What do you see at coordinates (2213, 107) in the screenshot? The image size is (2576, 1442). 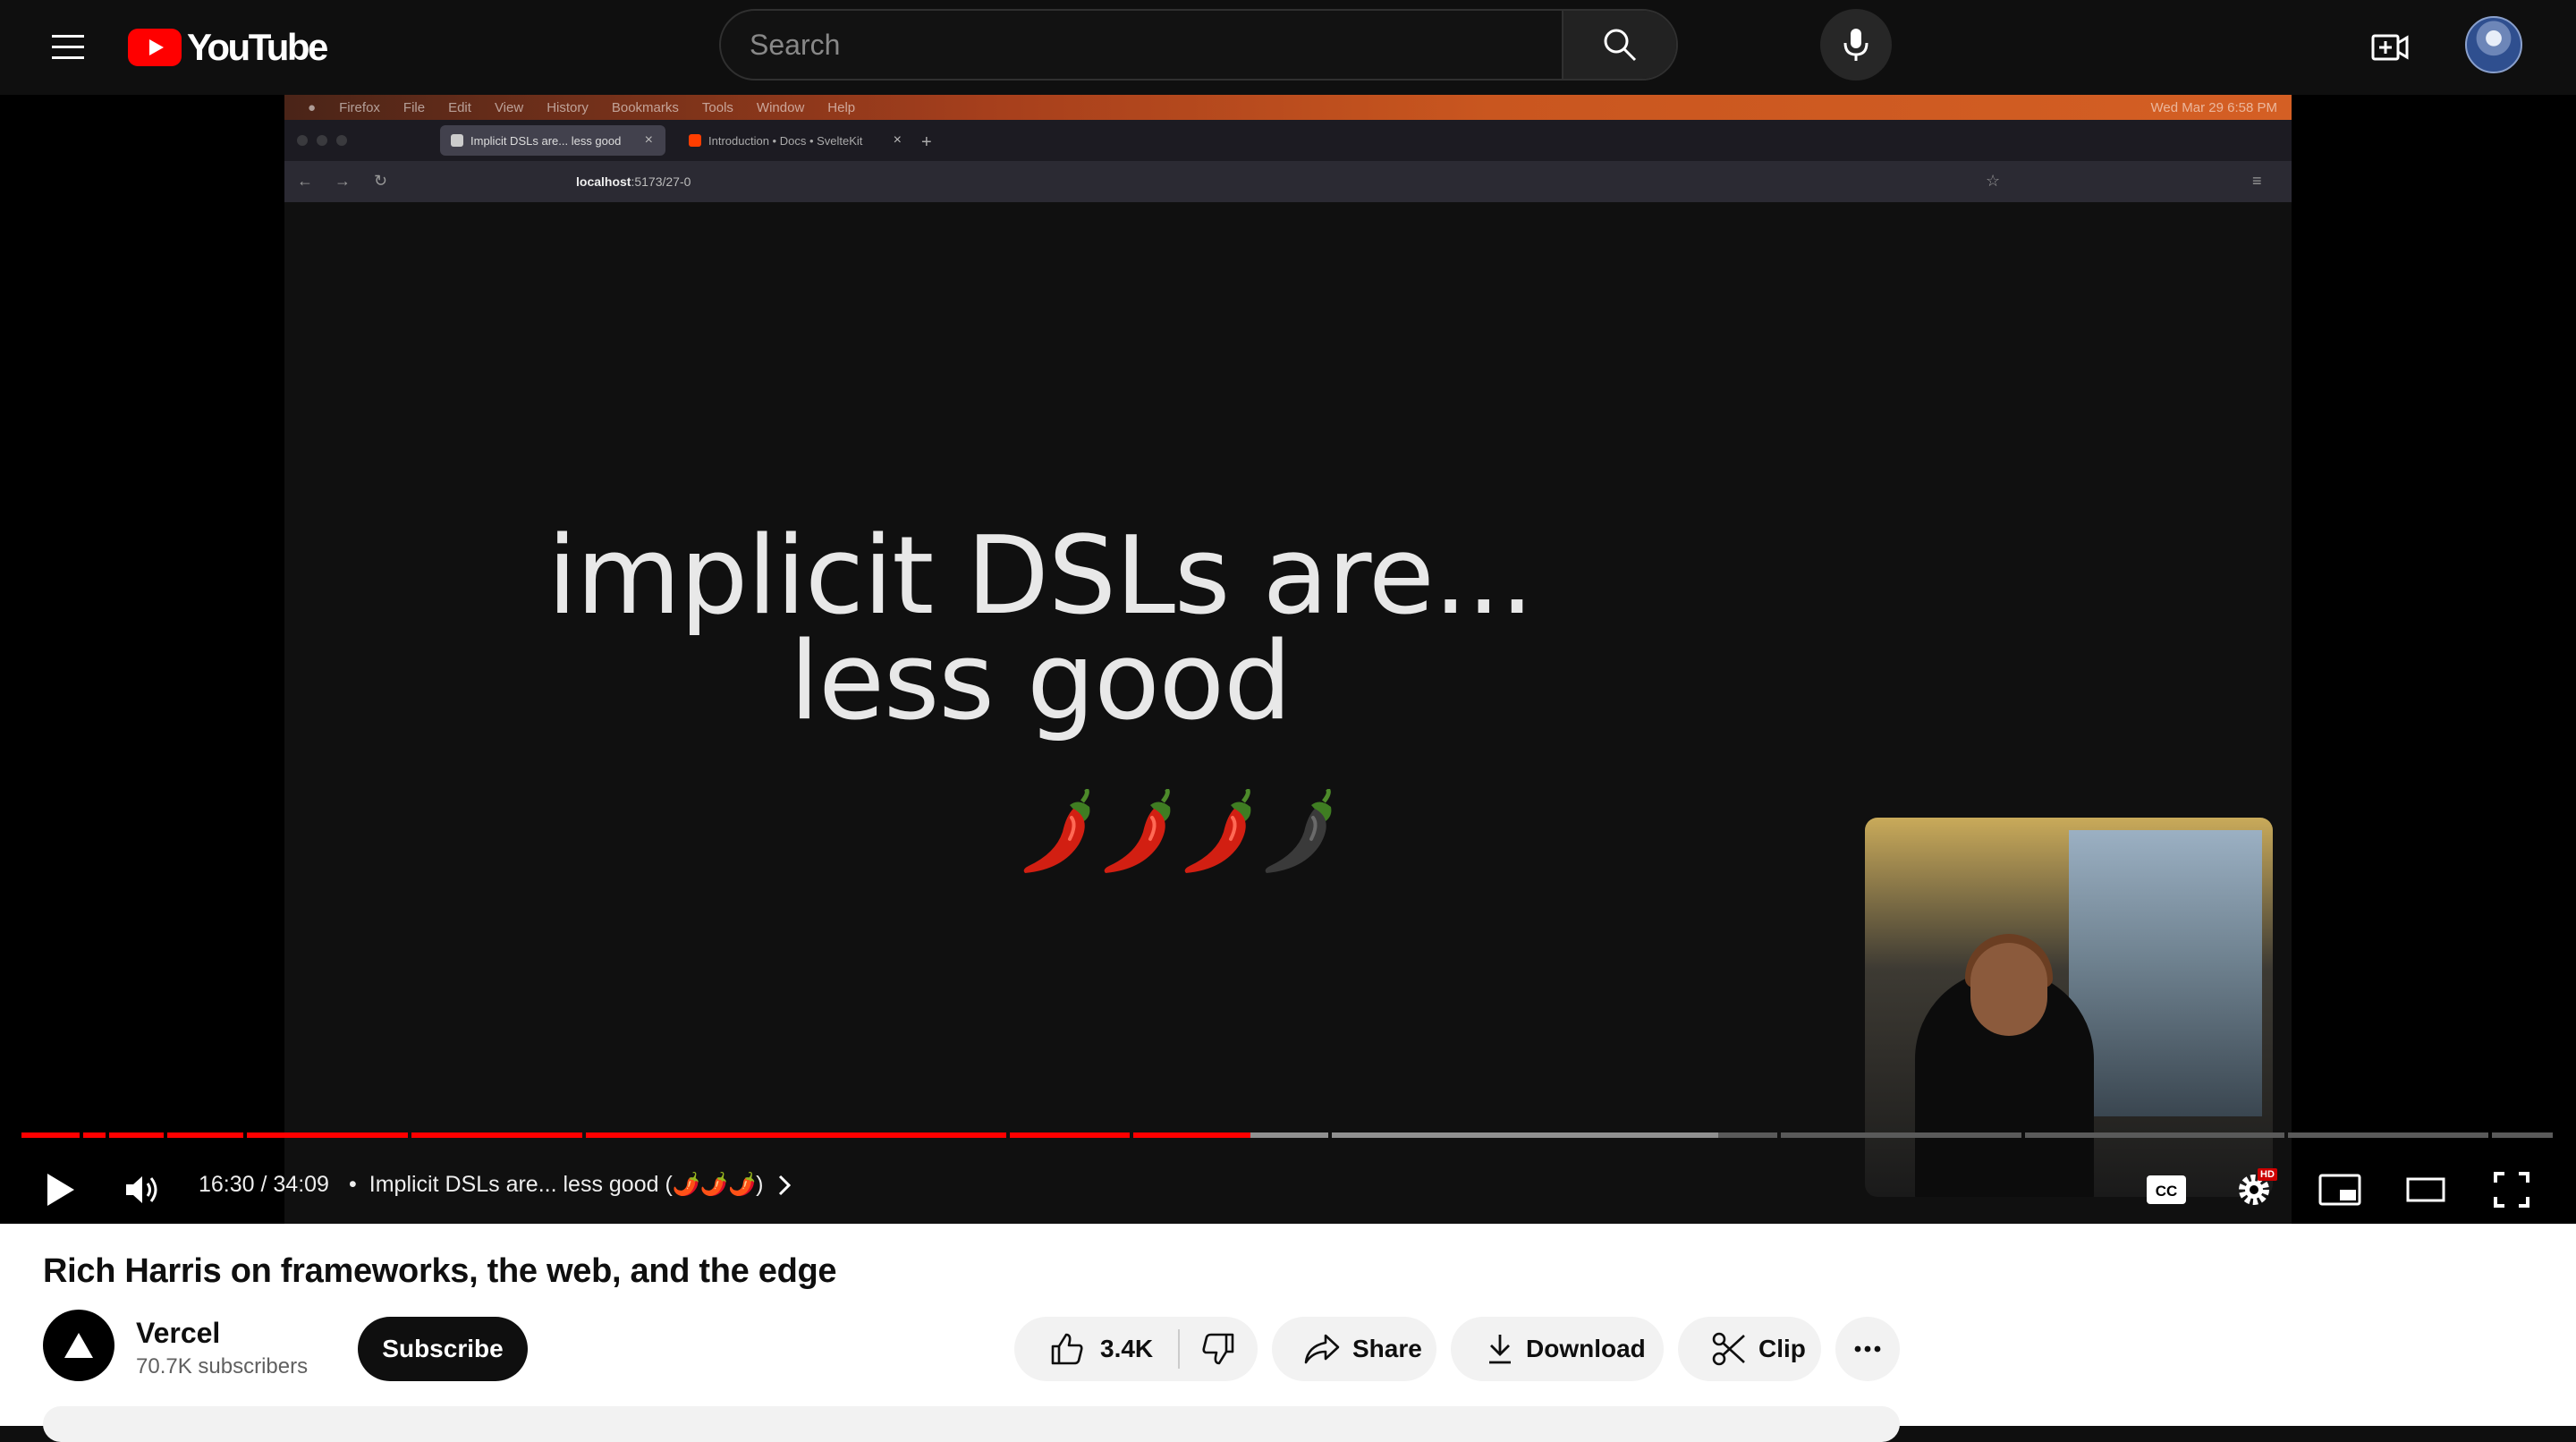 I see `mac-clock: Wed Mar 29 6:58 PM` at bounding box center [2213, 107].